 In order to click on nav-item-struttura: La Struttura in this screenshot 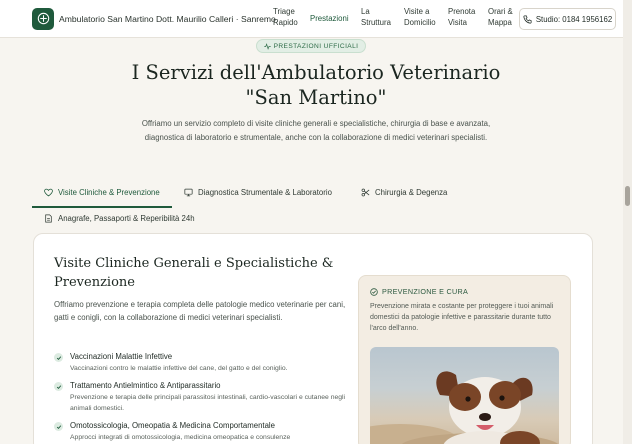, I will do `click(376, 17)`.